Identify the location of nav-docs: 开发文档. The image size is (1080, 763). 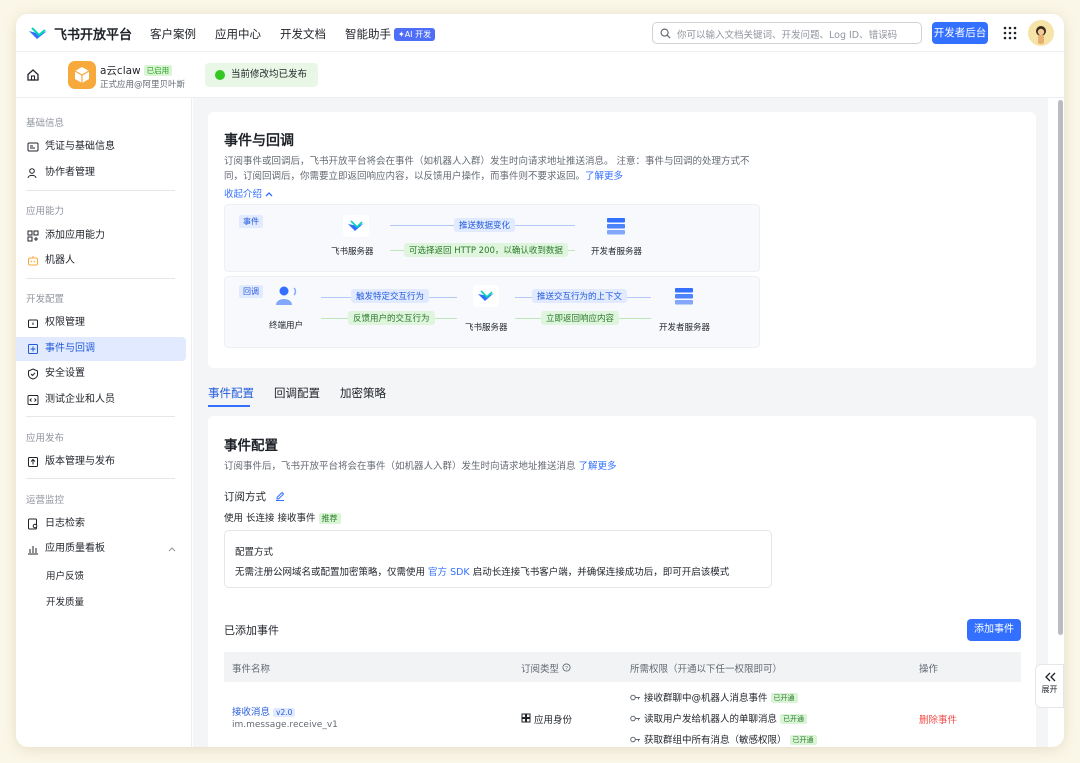
(303, 34).